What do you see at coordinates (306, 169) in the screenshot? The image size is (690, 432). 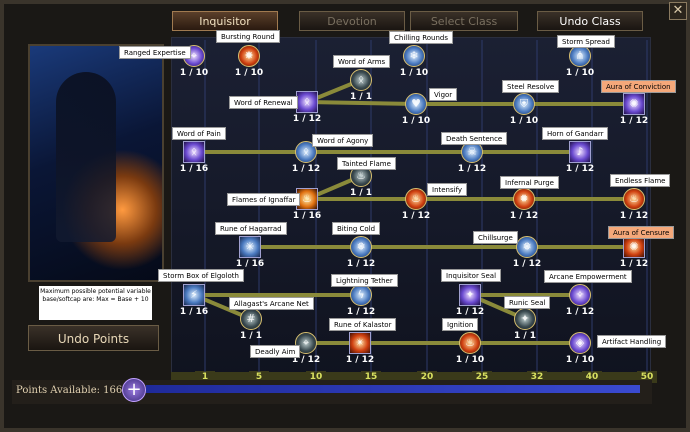 I see `word-of-agony-level: 1 / 12` at bounding box center [306, 169].